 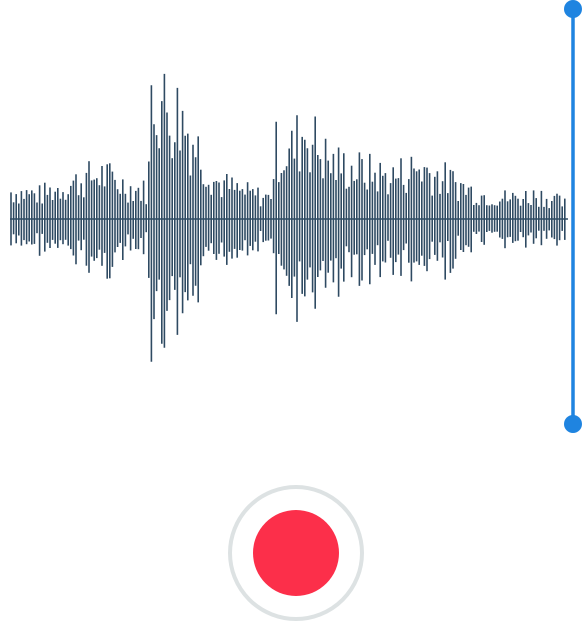 What do you see at coordinates (573, 424) in the screenshot?
I see `playhead-bottom-handle-icon` at bounding box center [573, 424].